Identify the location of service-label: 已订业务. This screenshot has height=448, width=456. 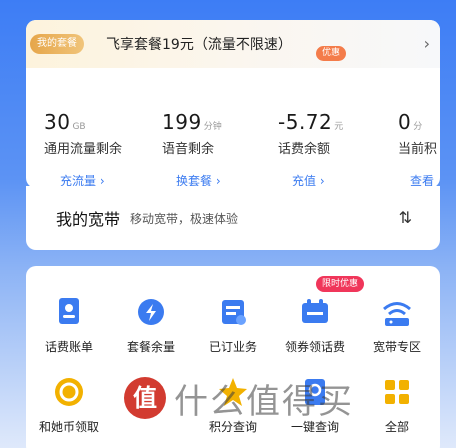
(232, 347).